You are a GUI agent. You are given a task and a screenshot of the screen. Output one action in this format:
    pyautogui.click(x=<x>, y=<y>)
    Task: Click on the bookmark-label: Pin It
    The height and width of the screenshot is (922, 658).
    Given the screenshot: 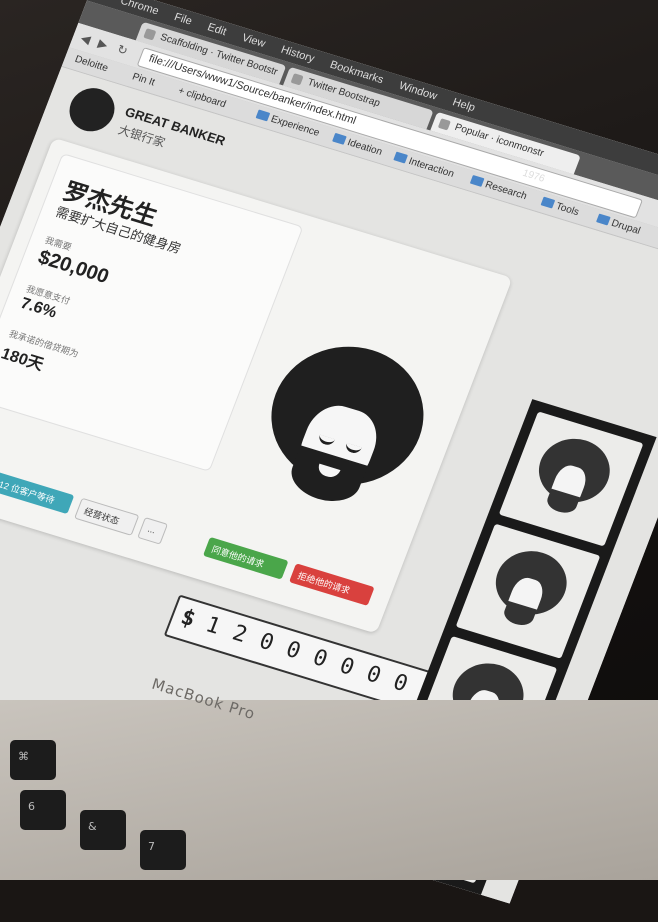 What is the action you would take?
    pyautogui.click(x=143, y=80)
    